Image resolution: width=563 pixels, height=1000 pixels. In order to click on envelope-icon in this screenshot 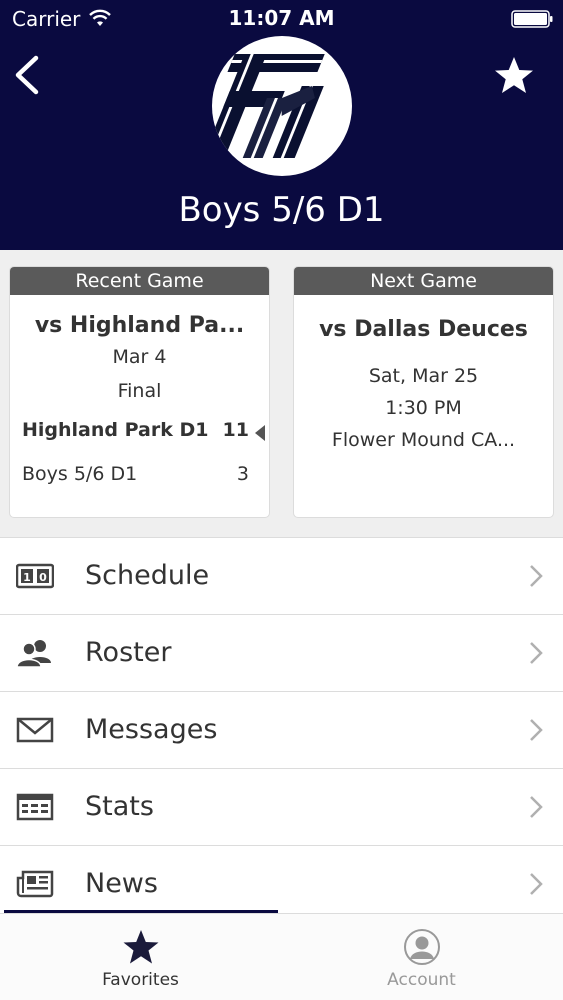, I will do `click(35, 730)`.